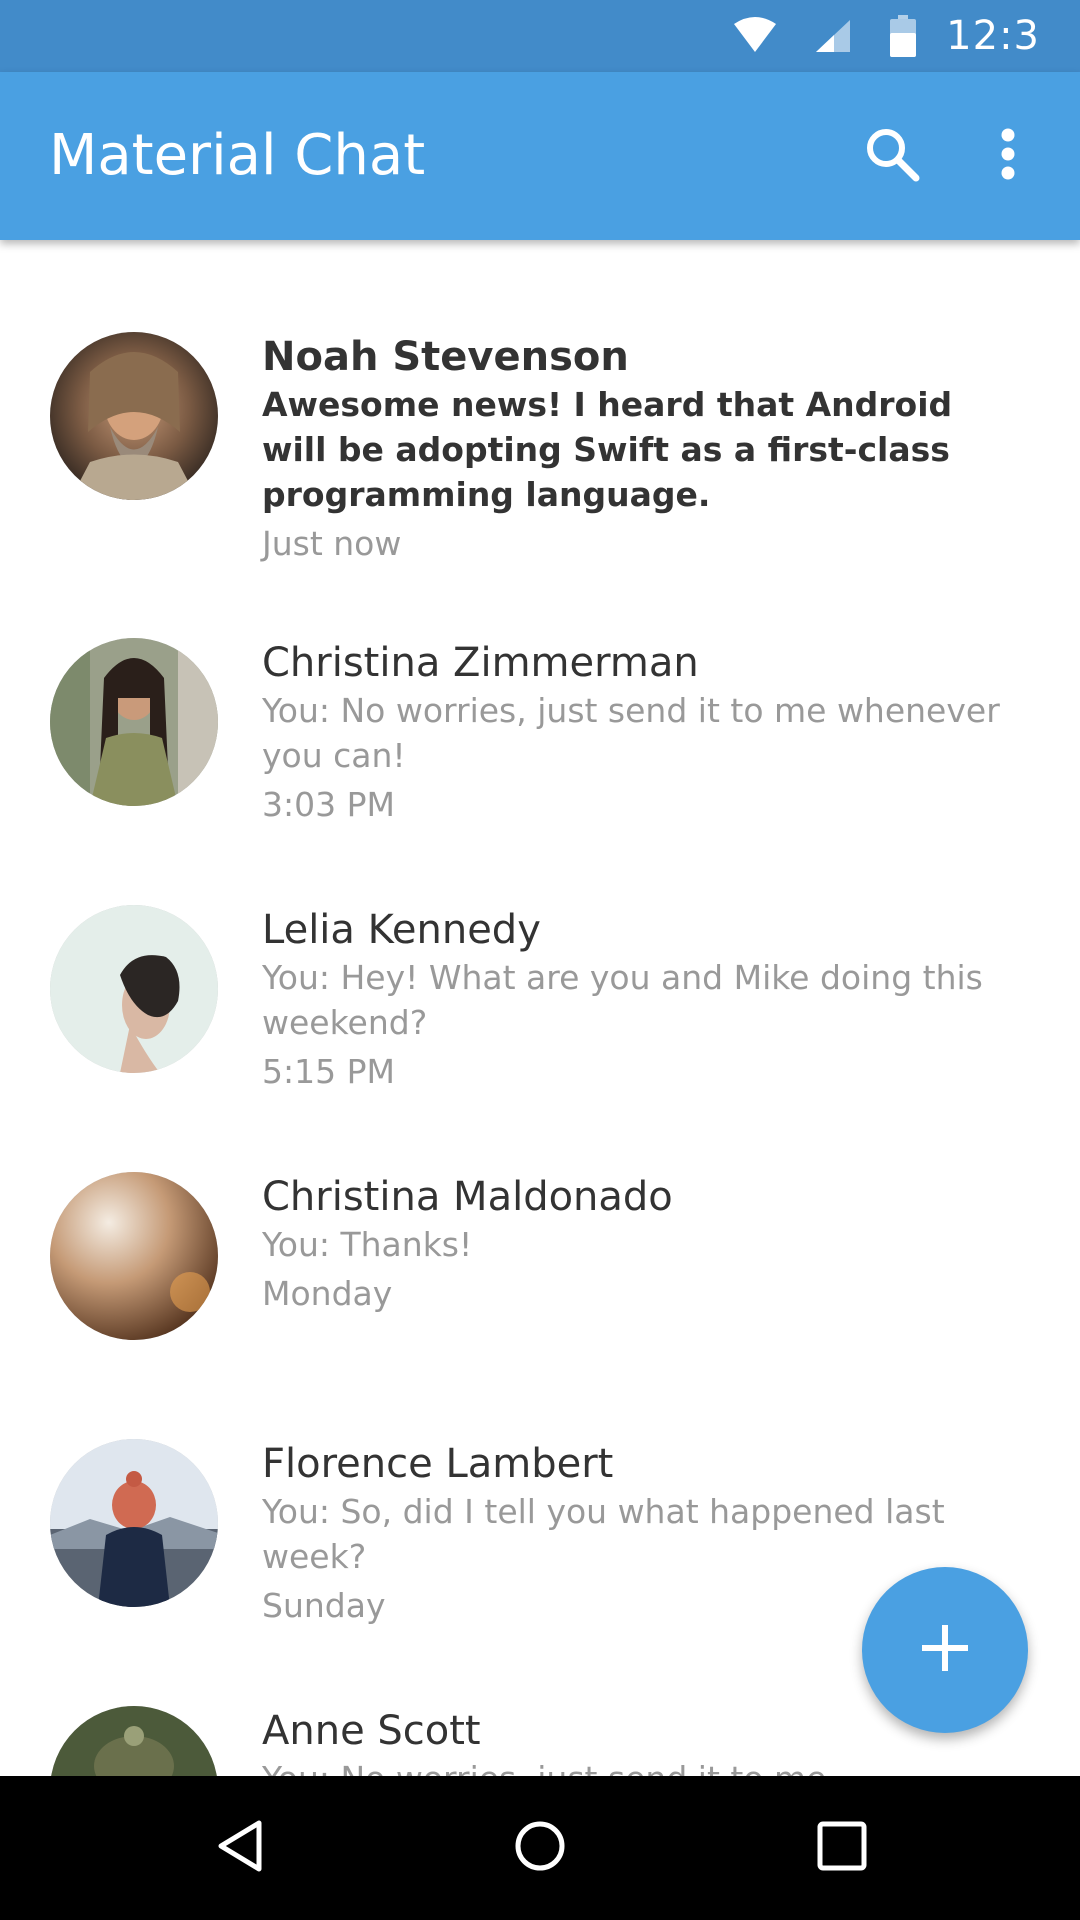 This screenshot has height=1920, width=1080. I want to click on message-time: Just now, so click(332, 543).